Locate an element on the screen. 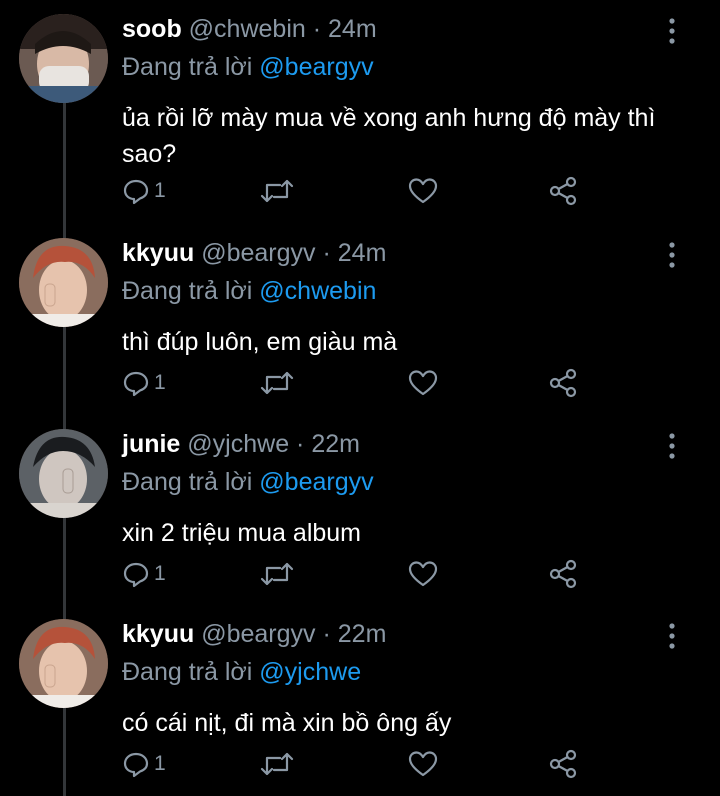  replying-to: Đang trả lời @yjchwe is located at coordinates (241, 672).